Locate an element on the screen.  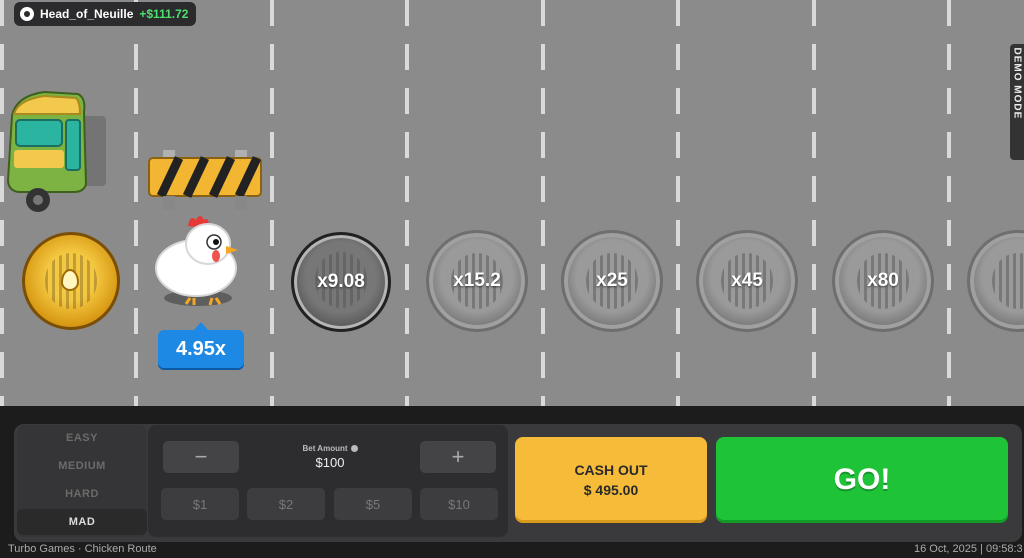
go-button: GO! is located at coordinates (862, 480).